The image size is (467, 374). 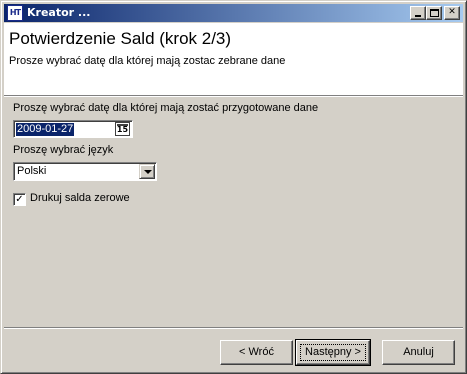 I want to click on focus-rect, so click(x=333, y=352).